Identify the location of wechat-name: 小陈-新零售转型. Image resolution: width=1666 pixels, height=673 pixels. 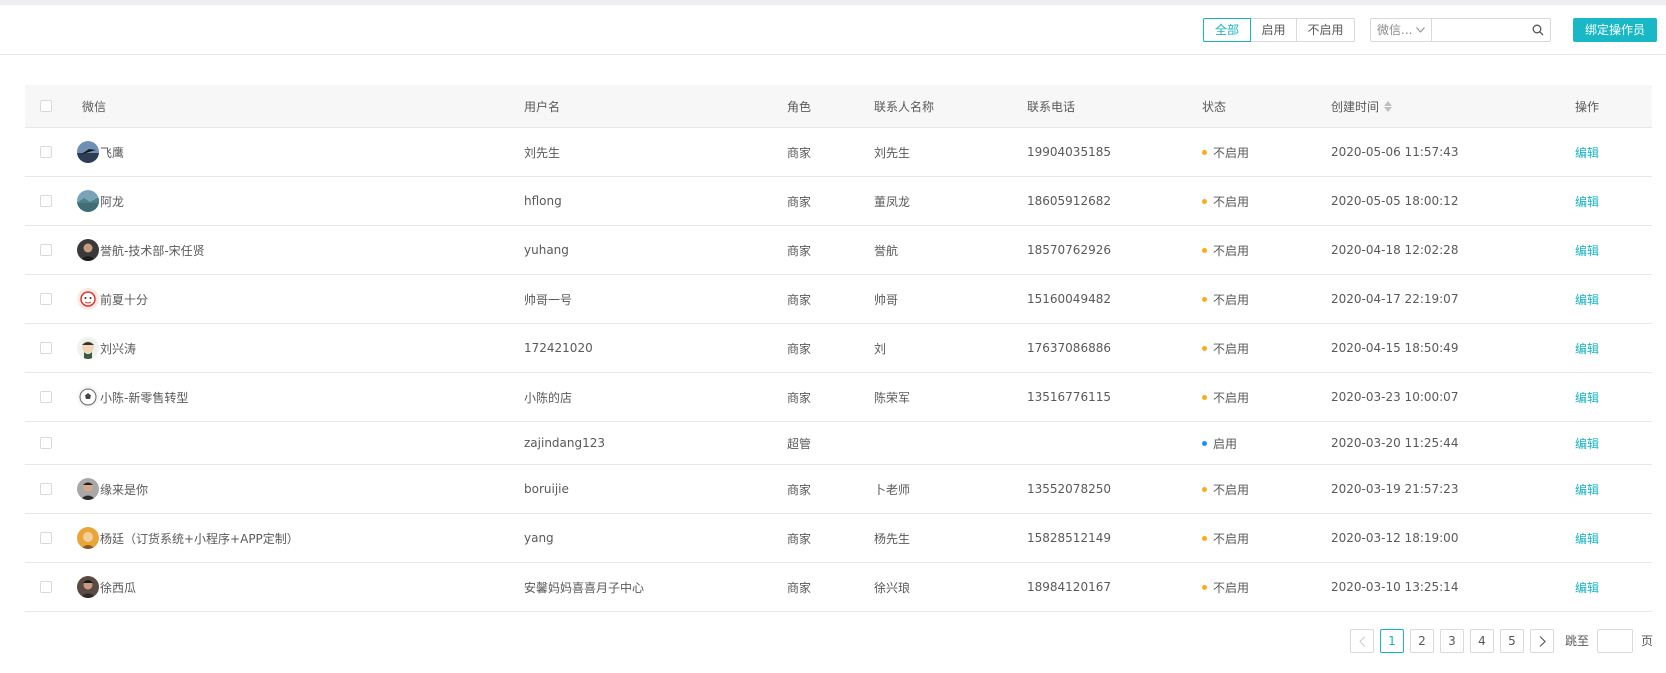
(144, 397).